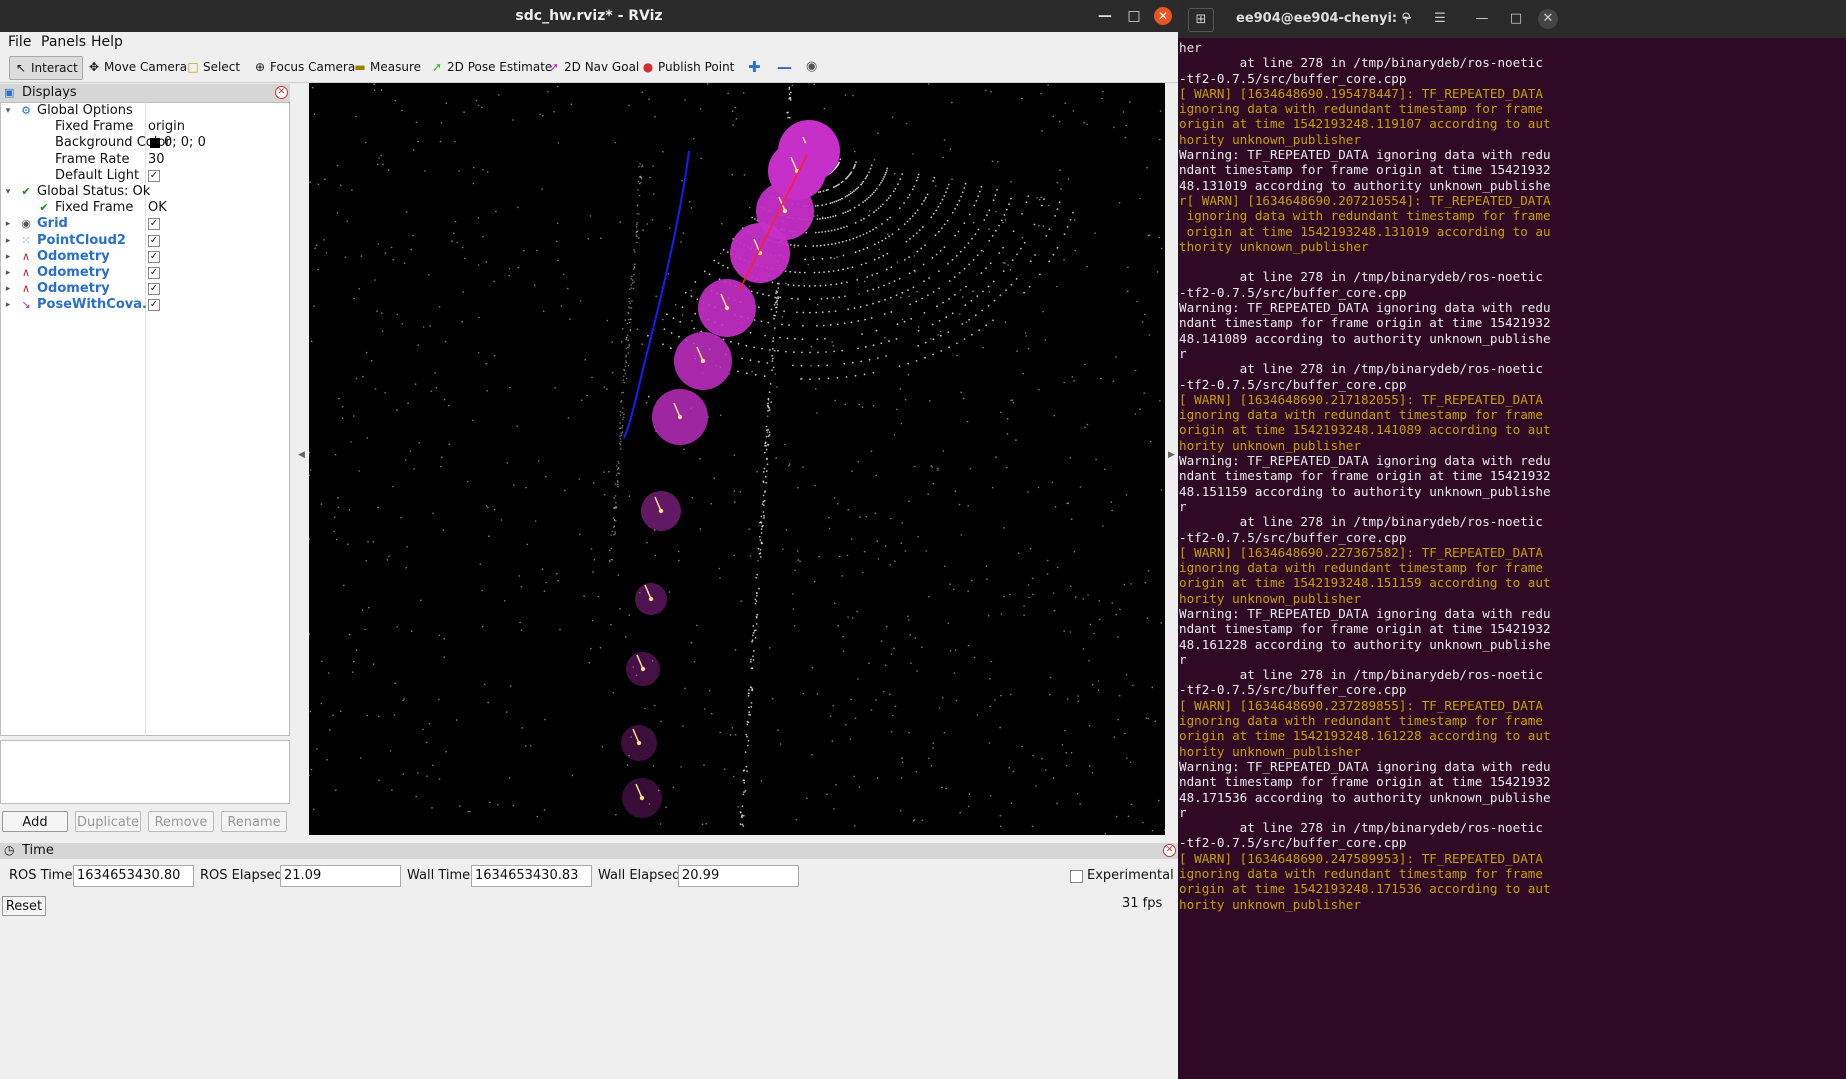 The height and width of the screenshot is (1079, 1846). Describe the element at coordinates (754, 67) in the screenshot. I see `plus-icon: ✚` at that location.